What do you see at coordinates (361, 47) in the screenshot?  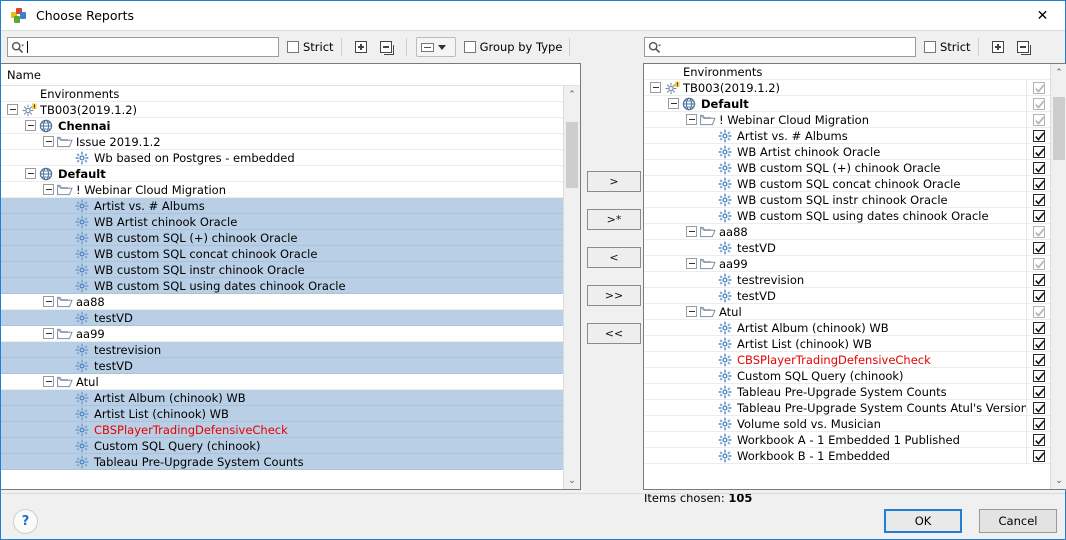 I see `expand-all-icon` at bounding box center [361, 47].